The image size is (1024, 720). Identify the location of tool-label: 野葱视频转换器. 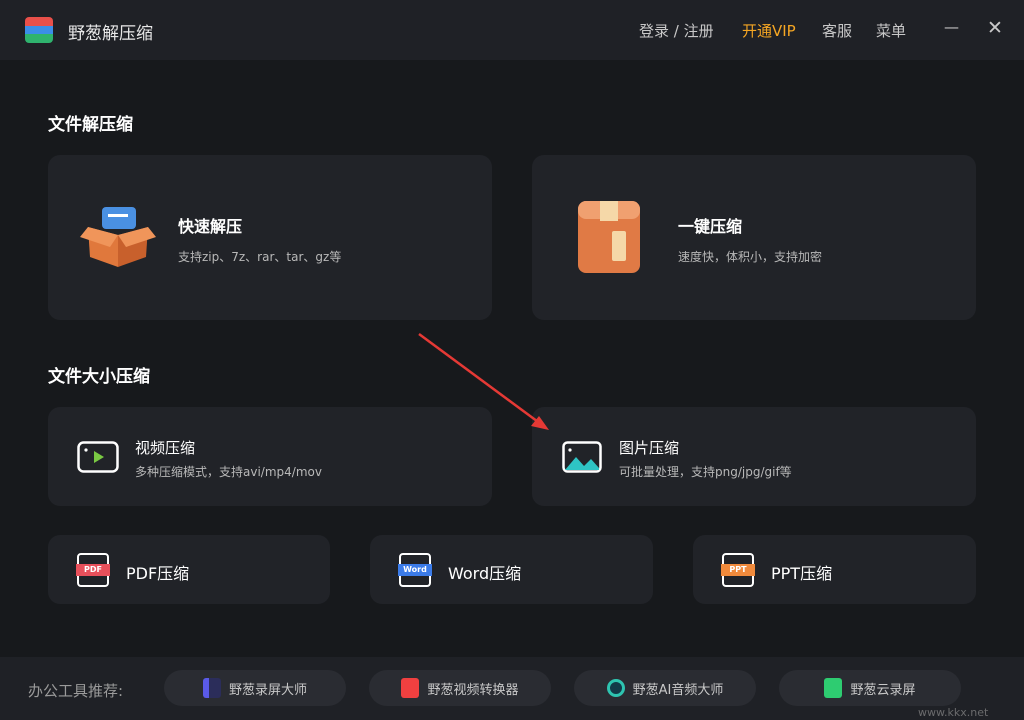
(473, 690).